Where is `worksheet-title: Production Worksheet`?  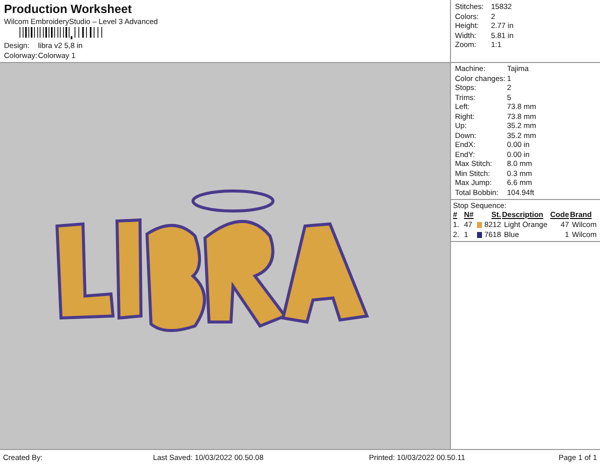
worksheet-title: Production Worksheet is located at coordinates (68, 9).